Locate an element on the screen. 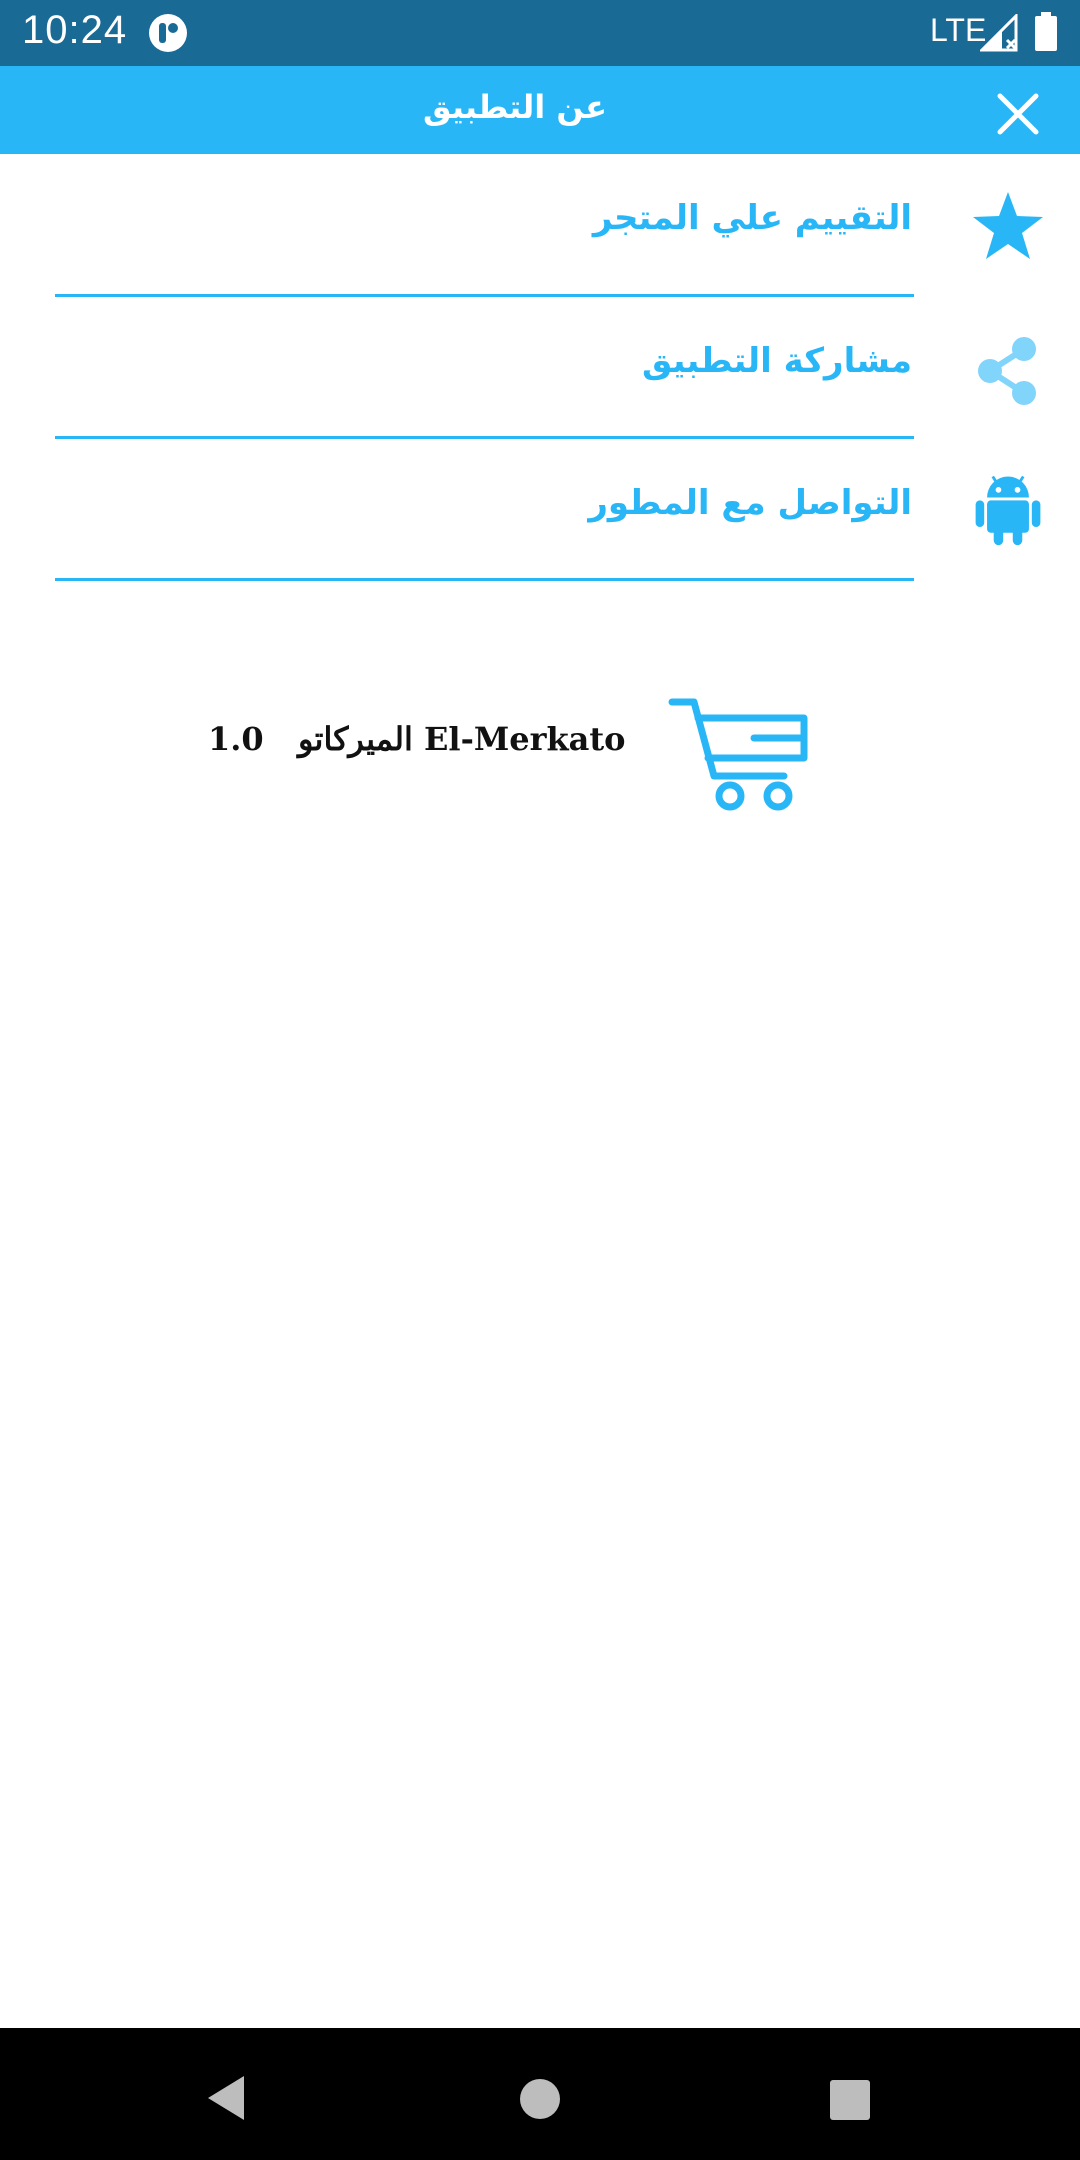 The image size is (1080, 2160). rate-store-label: التقييم علي المتجر is located at coordinates (752, 218).